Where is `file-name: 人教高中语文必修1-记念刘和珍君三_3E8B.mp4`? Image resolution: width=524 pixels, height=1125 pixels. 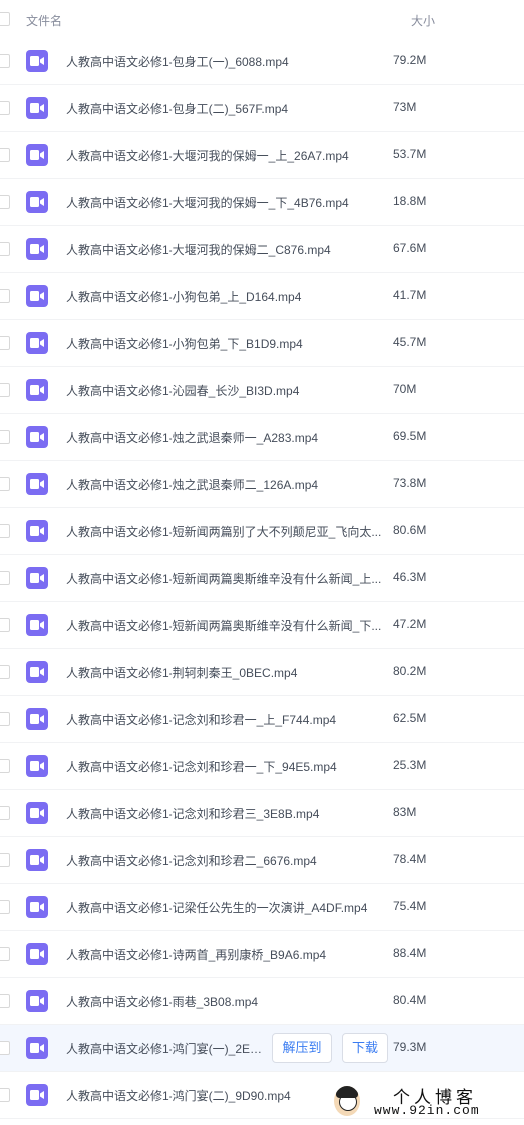
file-name: 人教高中语文必修1-记念刘和珍君三_3E8B.mp4 is located at coordinates (225, 813).